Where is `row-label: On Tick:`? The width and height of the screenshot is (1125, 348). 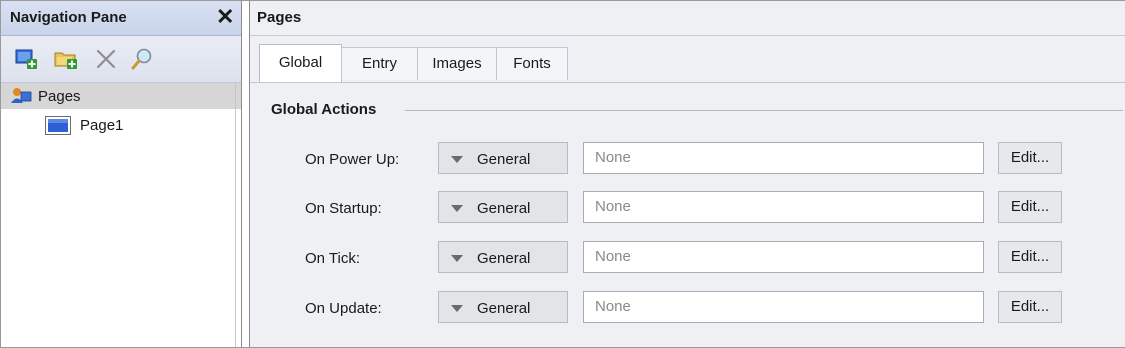 row-label: On Tick: is located at coordinates (333, 258).